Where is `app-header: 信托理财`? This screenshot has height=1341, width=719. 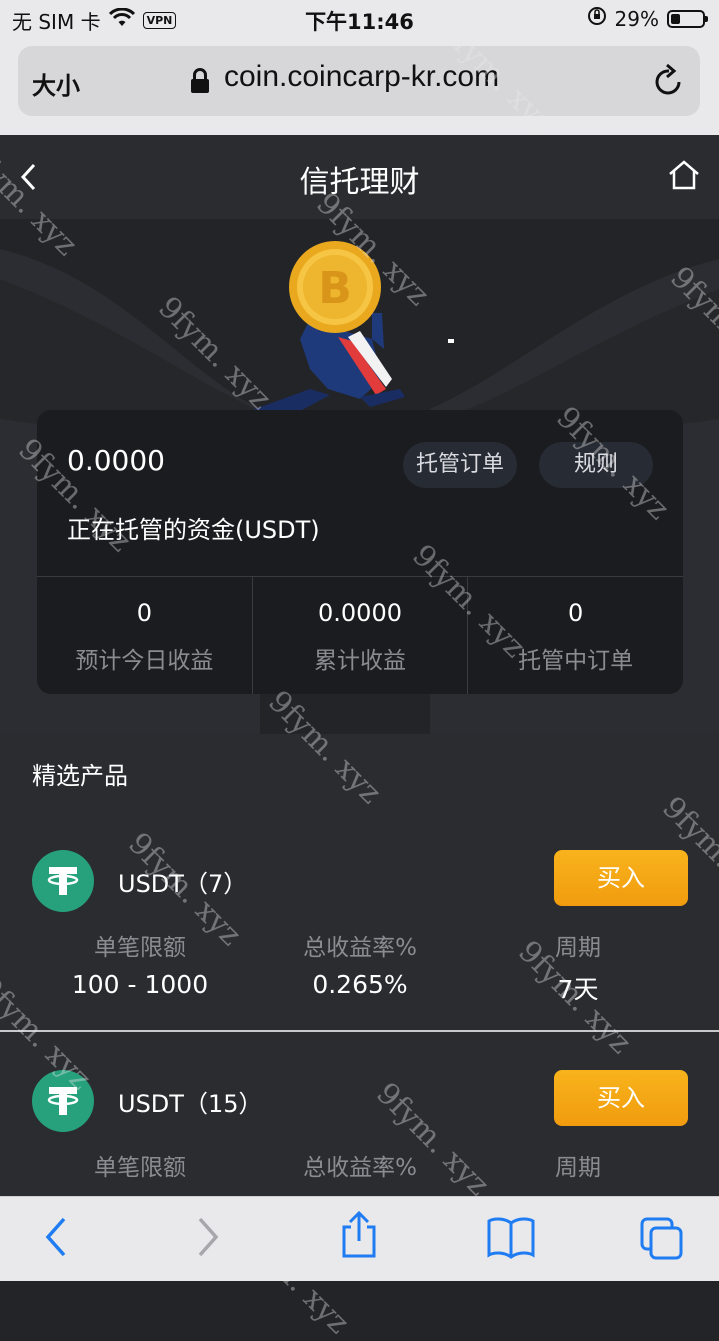
app-header: 信托理财 is located at coordinates (359, 177).